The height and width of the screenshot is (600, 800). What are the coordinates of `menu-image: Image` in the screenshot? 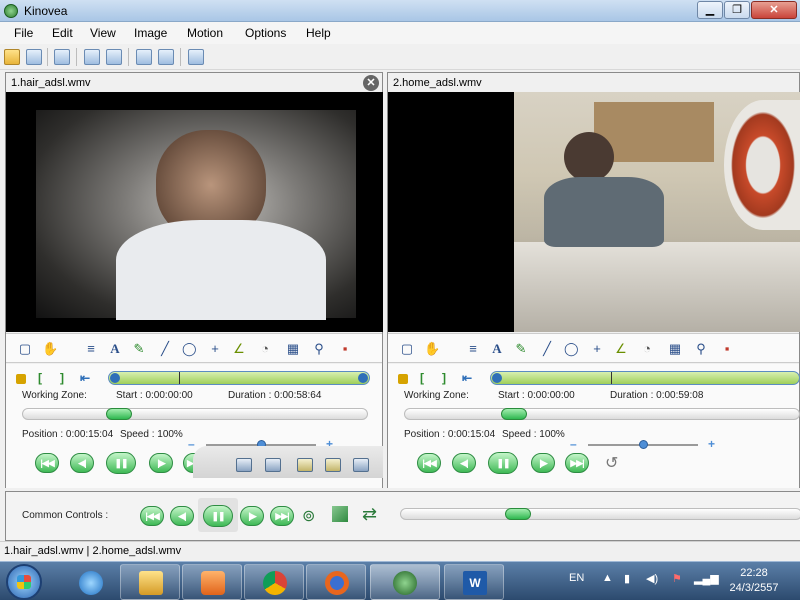 It's located at (150, 33).